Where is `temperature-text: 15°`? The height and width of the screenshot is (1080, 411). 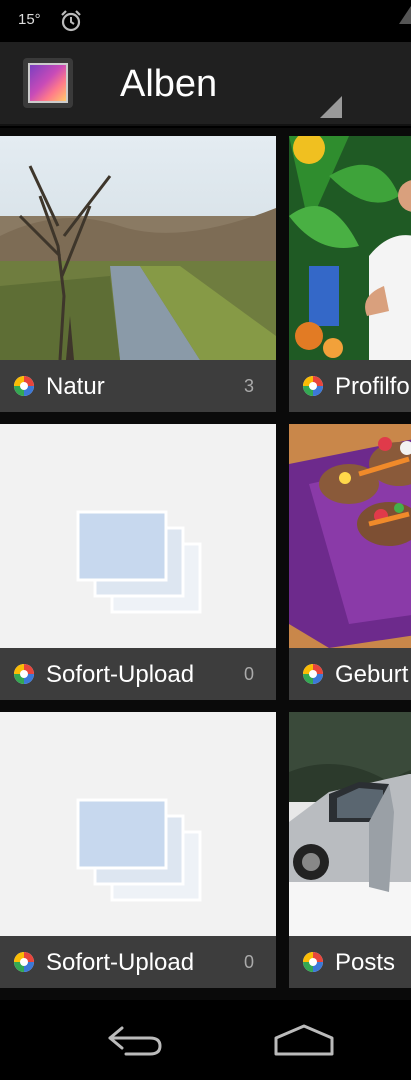
temperature-text: 15° is located at coordinates (29, 19).